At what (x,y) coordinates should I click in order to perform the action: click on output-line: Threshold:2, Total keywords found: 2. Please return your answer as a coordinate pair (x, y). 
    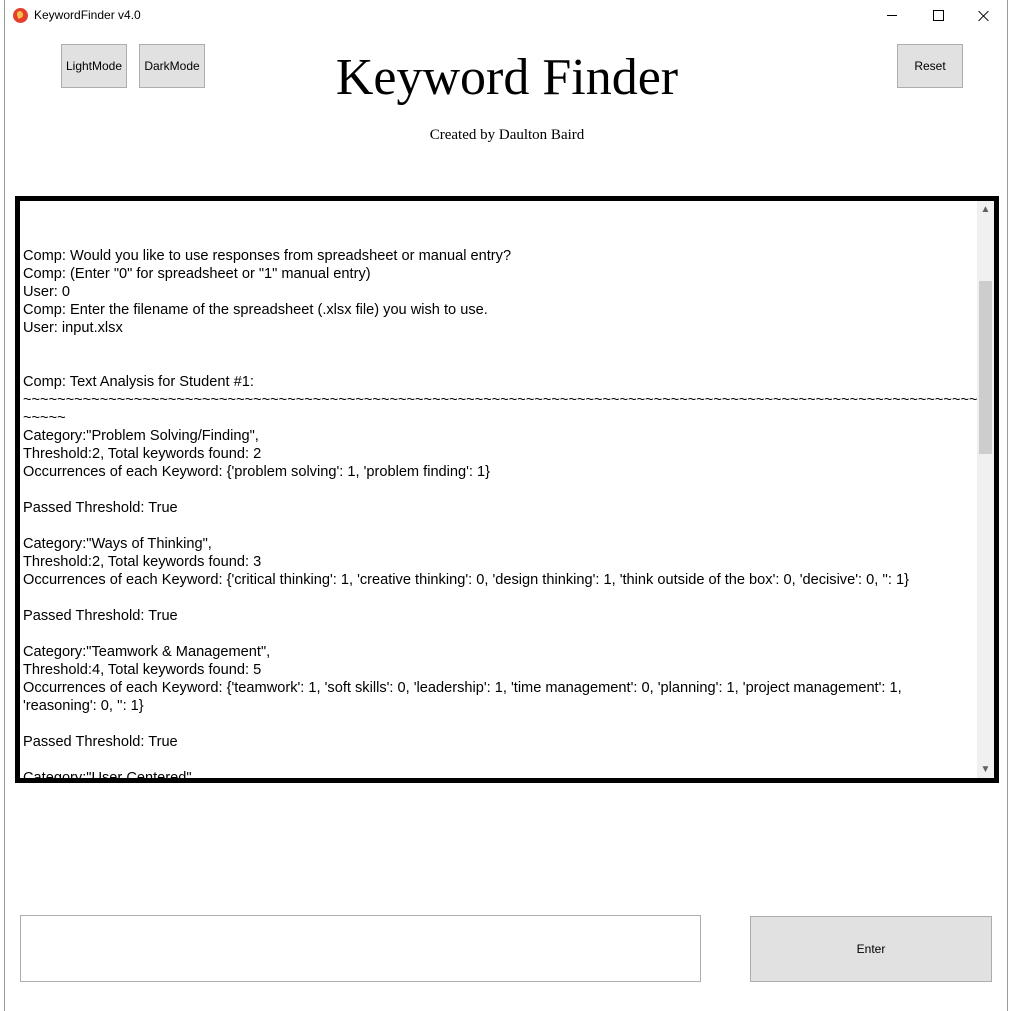
    Looking at the image, I should click on (142, 454).